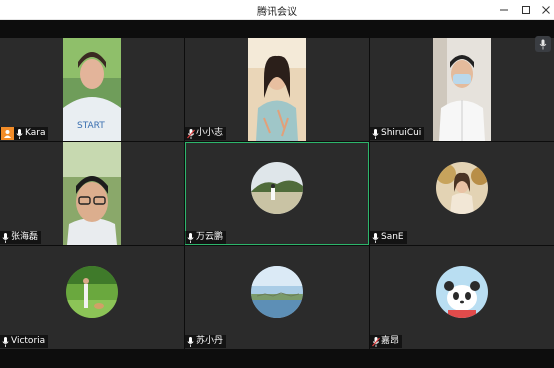 This screenshot has height=368, width=554. What do you see at coordinates (91, 126) in the screenshot?
I see `svg-text: START` at bounding box center [91, 126].